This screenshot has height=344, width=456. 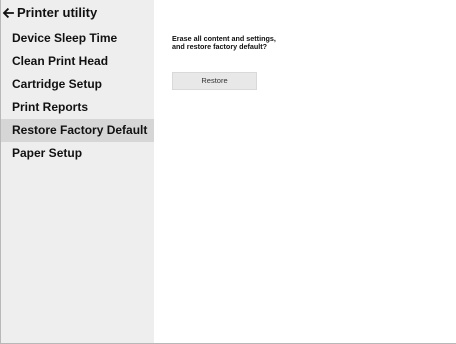 What do you see at coordinates (214, 81) in the screenshot?
I see `restore-button: Restore` at bounding box center [214, 81].